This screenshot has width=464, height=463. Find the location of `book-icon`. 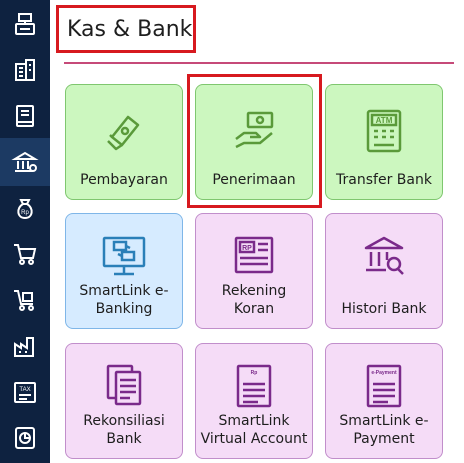

book-icon is located at coordinates (25, 116).